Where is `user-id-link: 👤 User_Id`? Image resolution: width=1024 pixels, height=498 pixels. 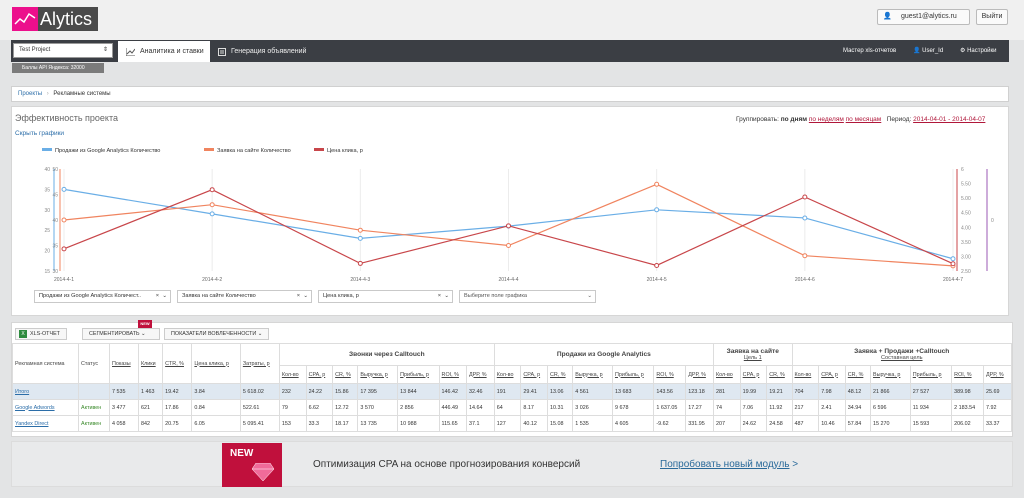 user-id-link: 👤 User_Id is located at coordinates (928, 51).